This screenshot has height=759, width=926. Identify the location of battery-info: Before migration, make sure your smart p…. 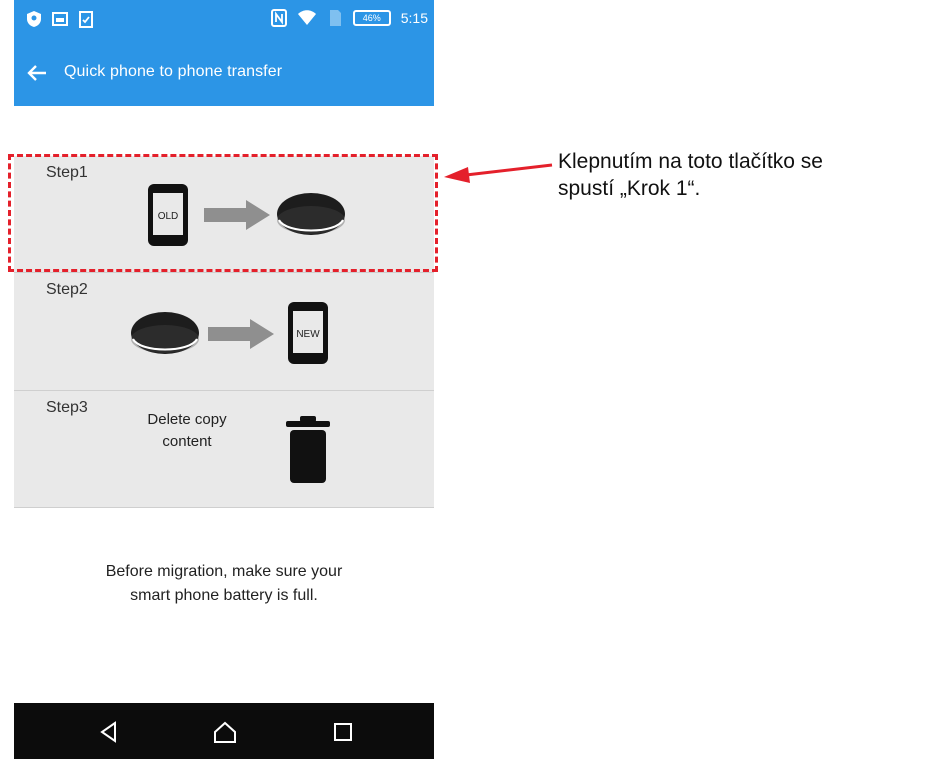
(224, 584).